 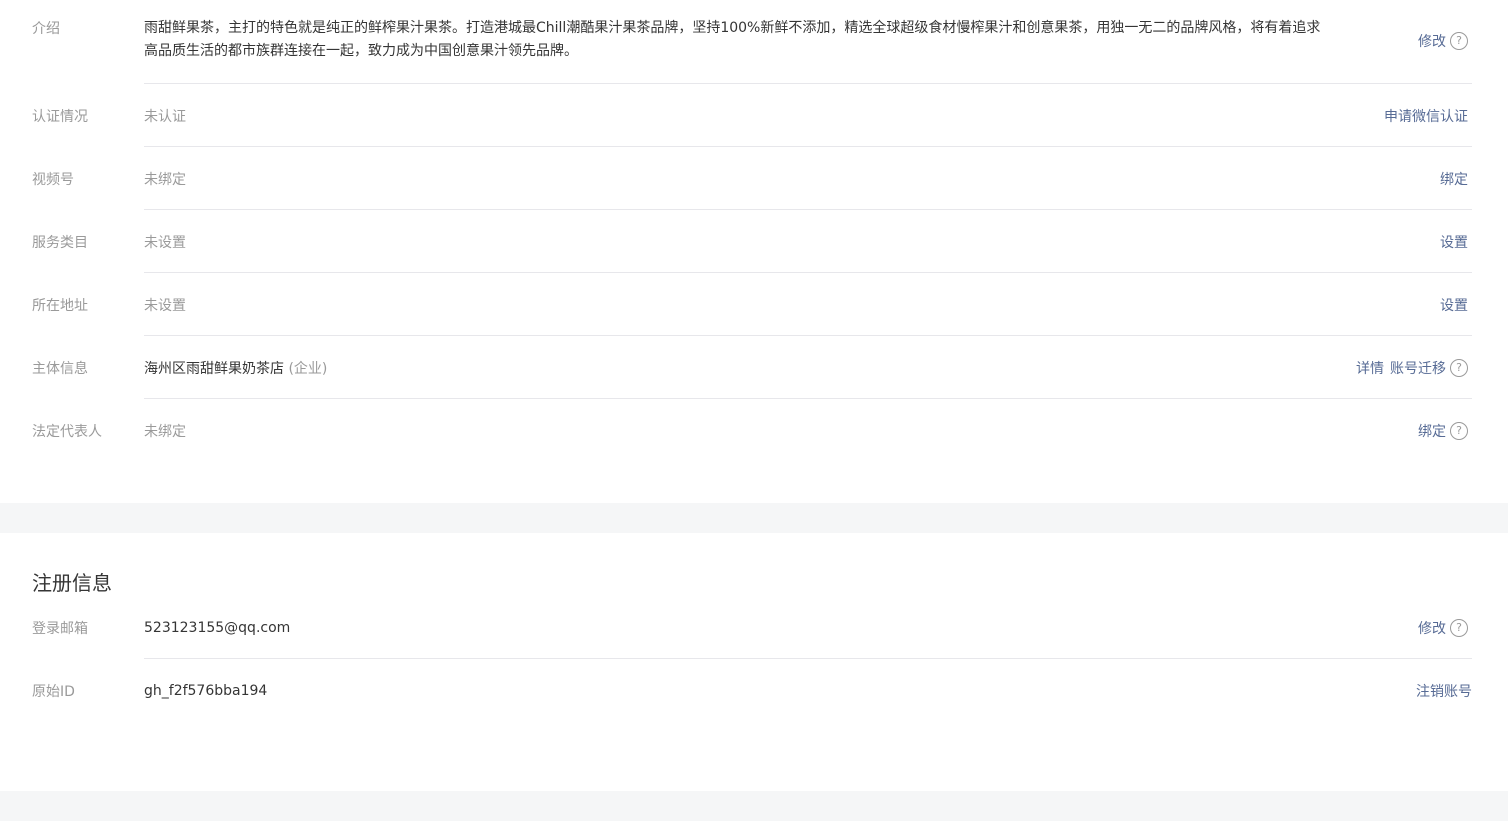 What do you see at coordinates (60, 368) in the screenshot?
I see `entity-info-label: 主体信息` at bounding box center [60, 368].